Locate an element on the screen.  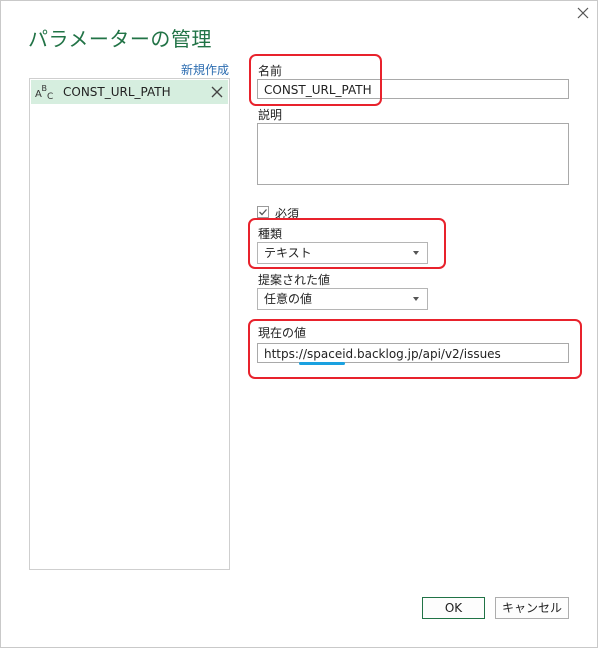
list-item-label: CONST_URL_PATH is located at coordinates (117, 92).